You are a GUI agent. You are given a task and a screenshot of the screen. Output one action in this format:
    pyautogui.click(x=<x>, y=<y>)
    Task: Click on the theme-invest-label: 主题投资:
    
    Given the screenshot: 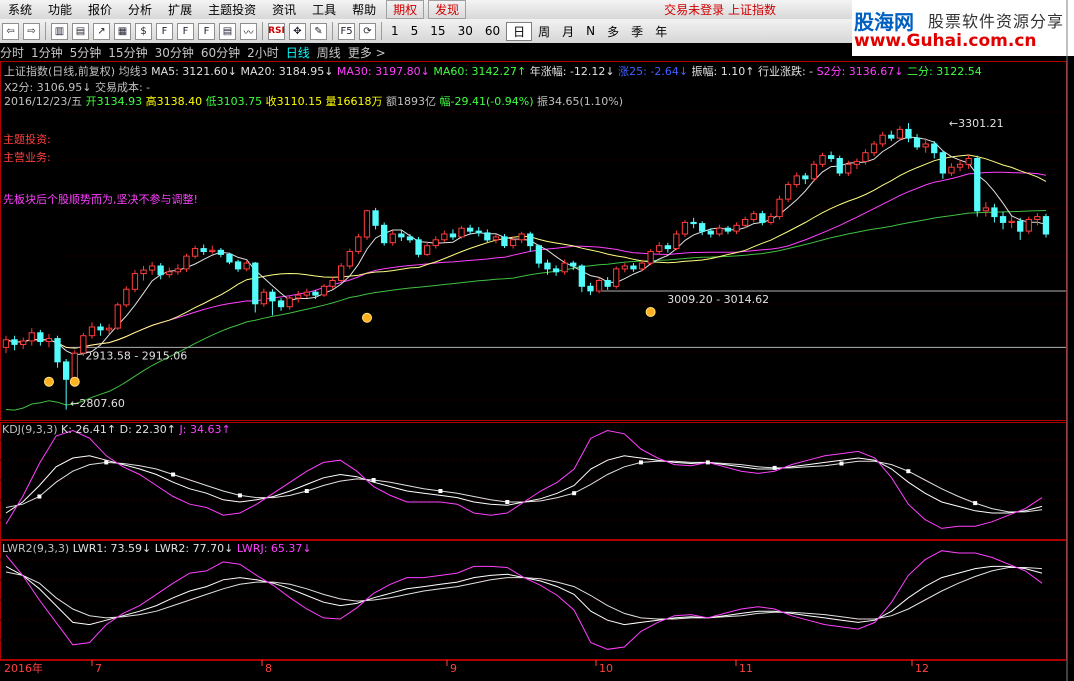 What is the action you would take?
    pyautogui.click(x=27, y=139)
    